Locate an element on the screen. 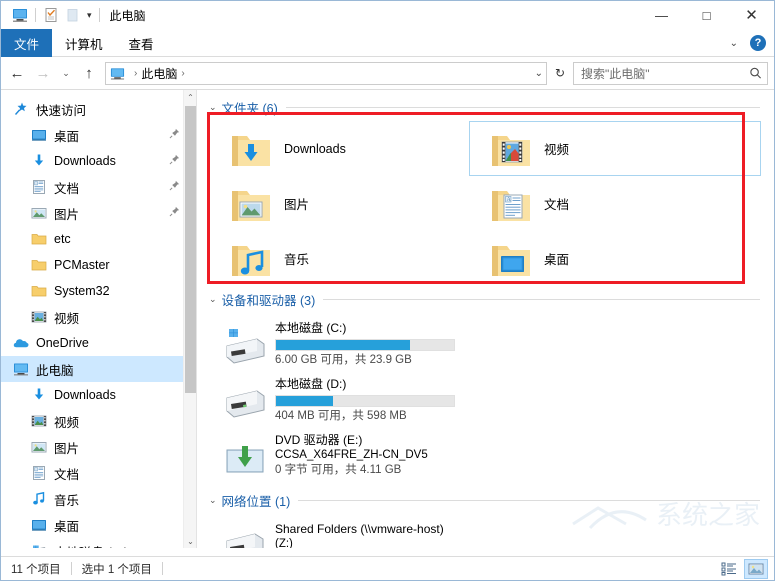  properties-icon is located at coordinates (51, 15).